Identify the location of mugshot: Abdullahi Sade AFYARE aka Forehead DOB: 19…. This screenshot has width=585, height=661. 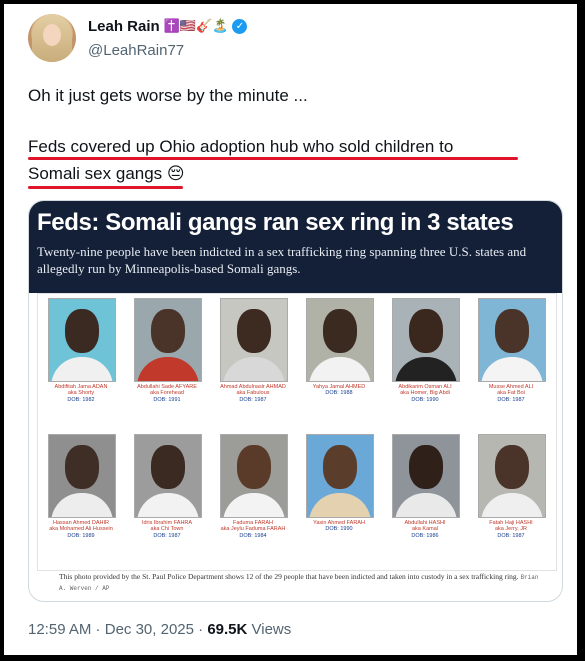
(168, 350).